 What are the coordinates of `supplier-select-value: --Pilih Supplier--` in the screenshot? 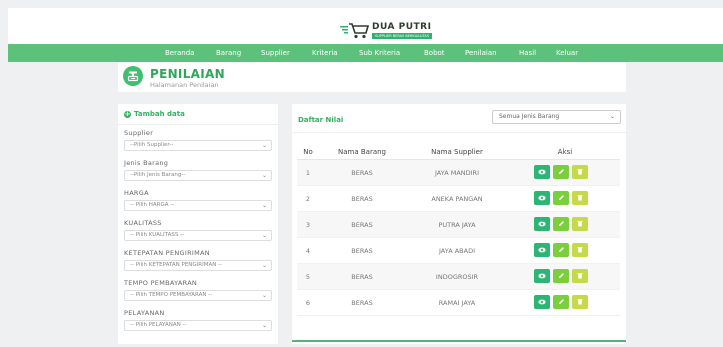 It's located at (152, 145).